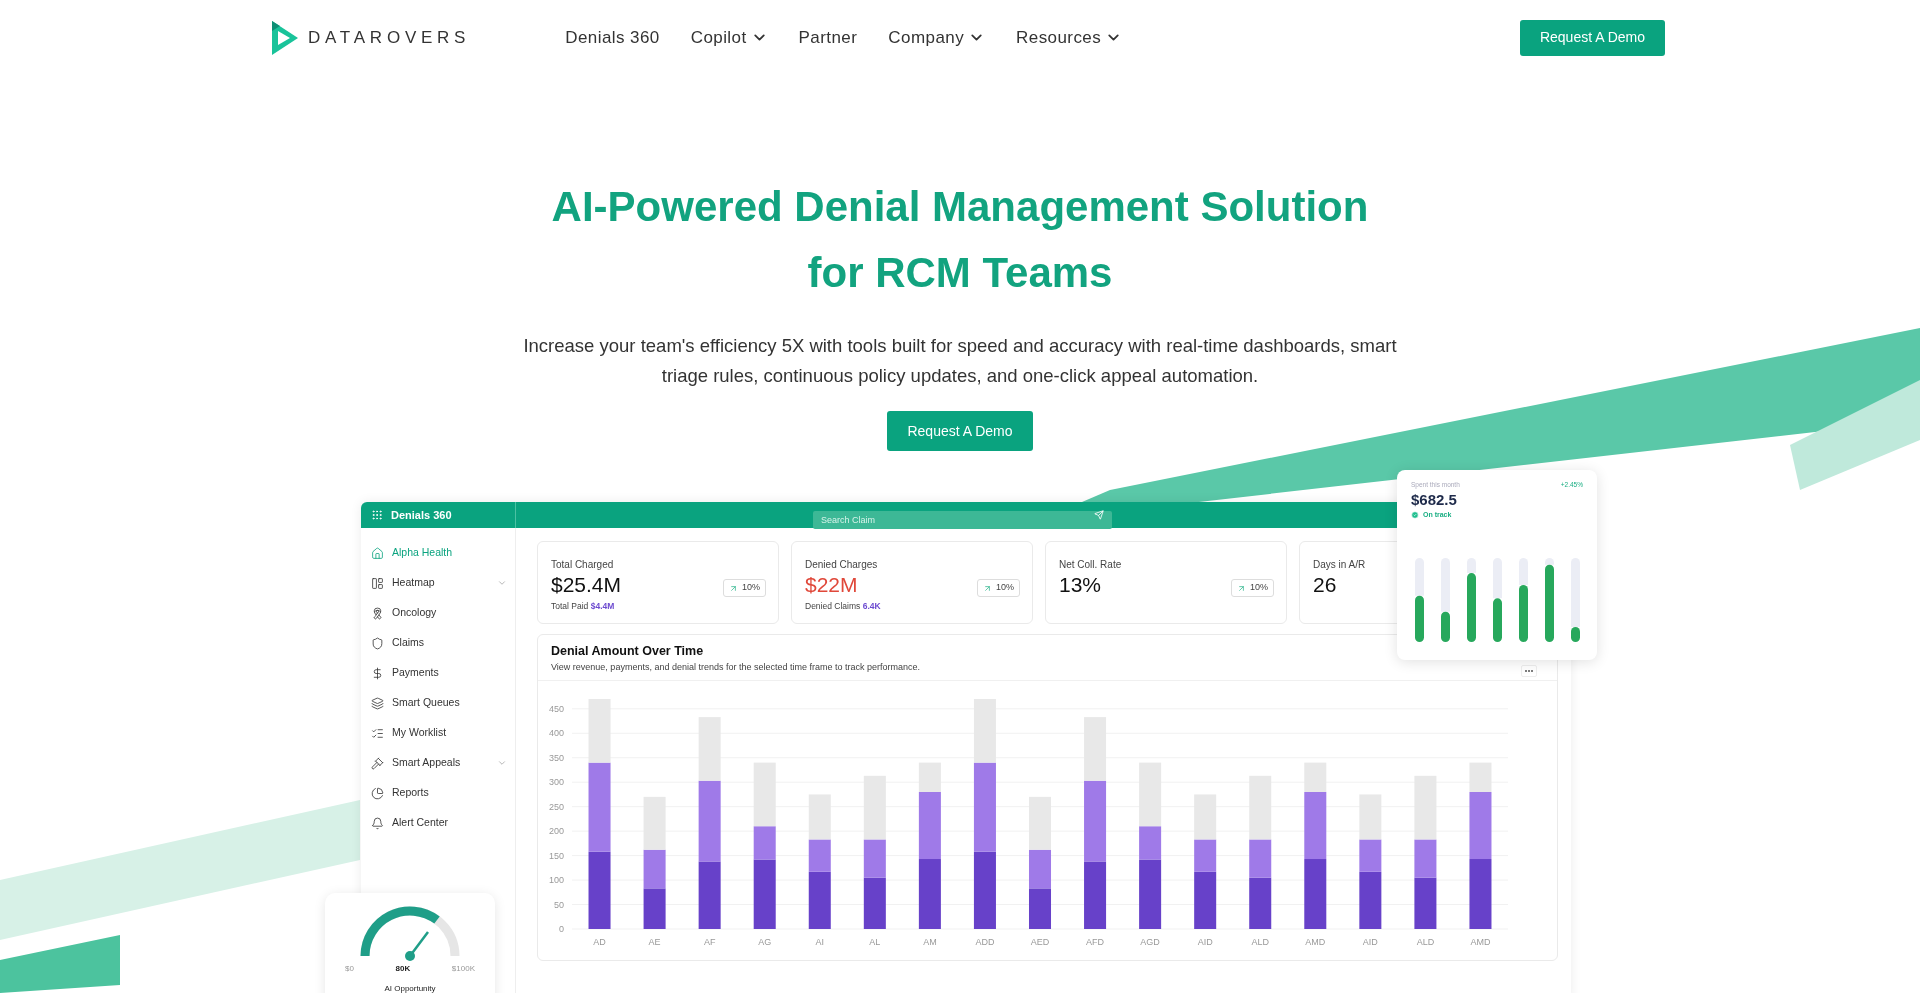 This screenshot has height=993, width=1920. What do you see at coordinates (627, 651) in the screenshot?
I see `chart-title: Denial Amount Over Time` at bounding box center [627, 651].